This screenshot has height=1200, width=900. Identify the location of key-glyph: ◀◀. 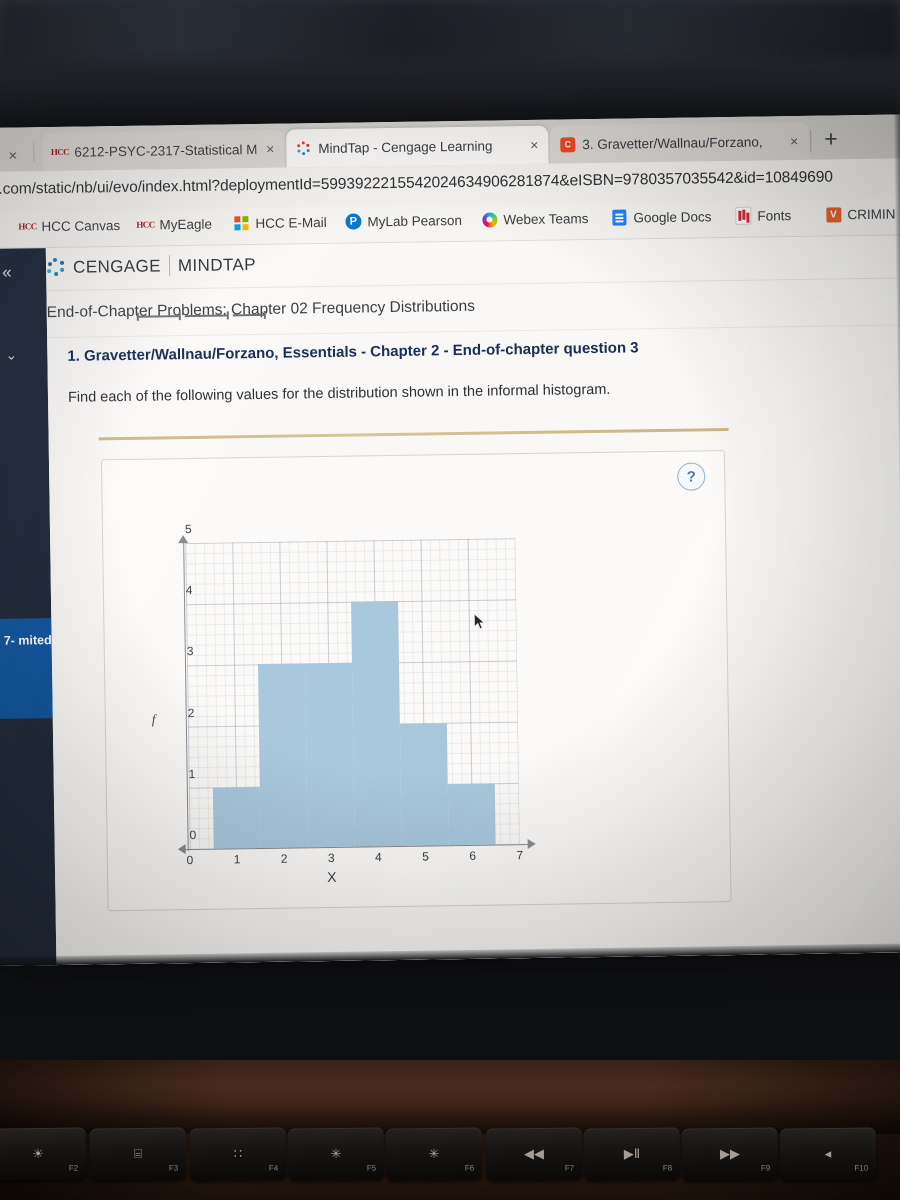
(534, 1153).